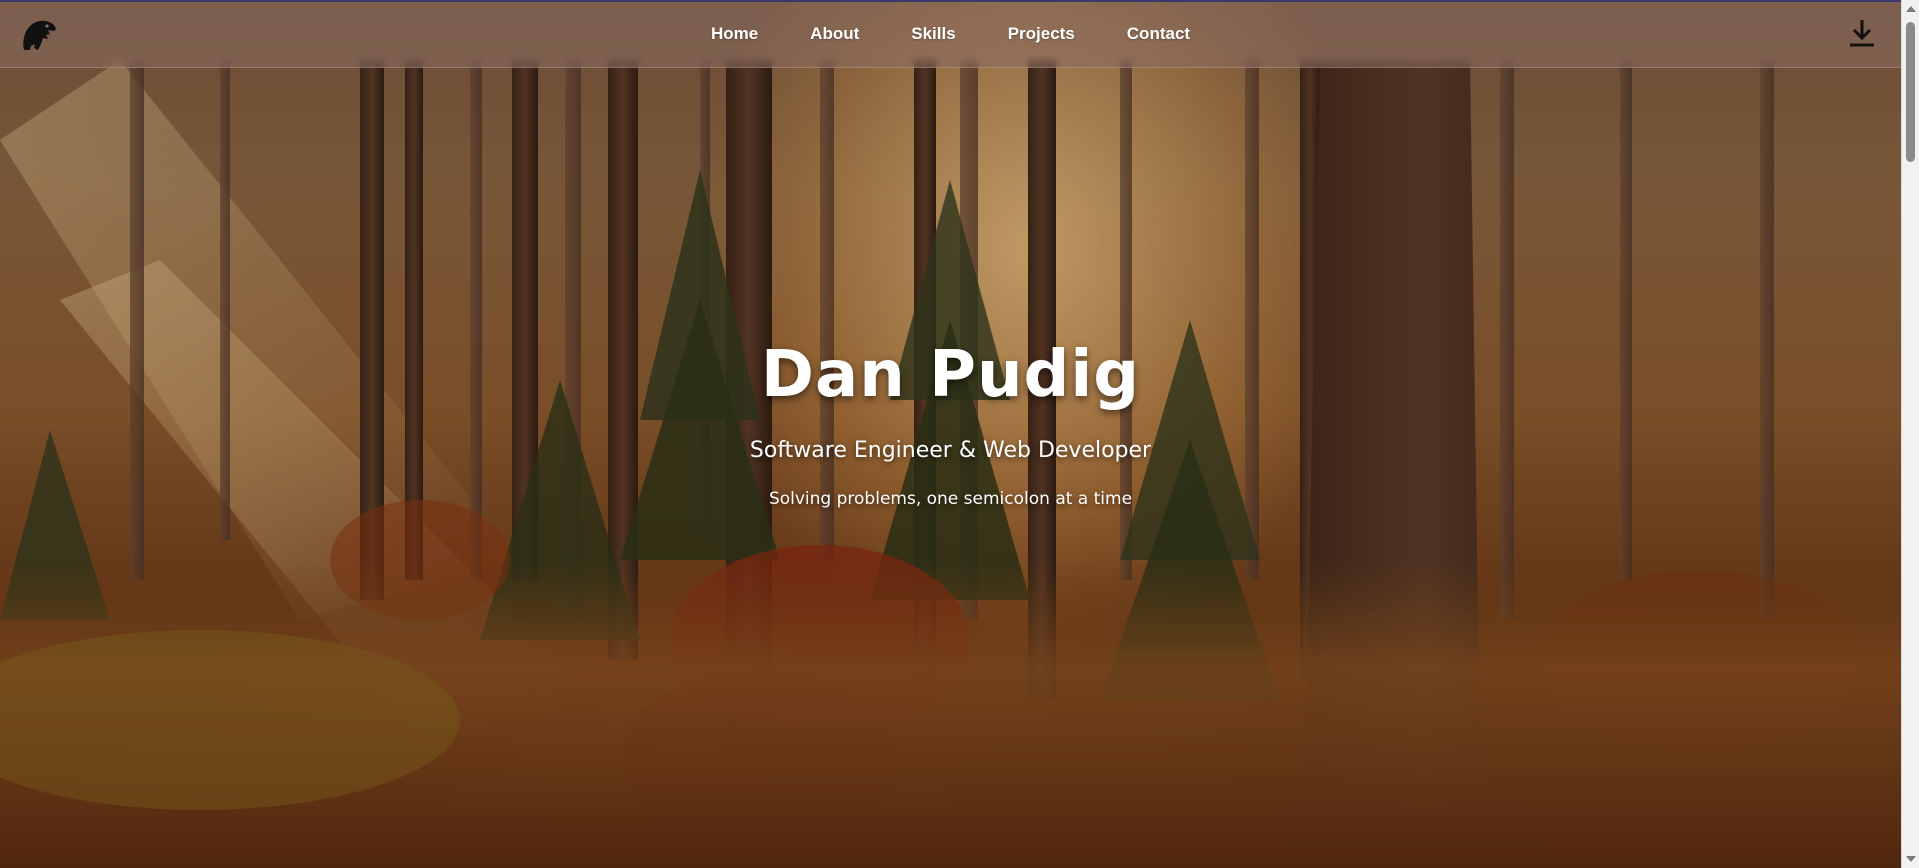  What do you see at coordinates (950, 450) in the screenshot?
I see `hero-title: Software Engineer & Web Developer` at bounding box center [950, 450].